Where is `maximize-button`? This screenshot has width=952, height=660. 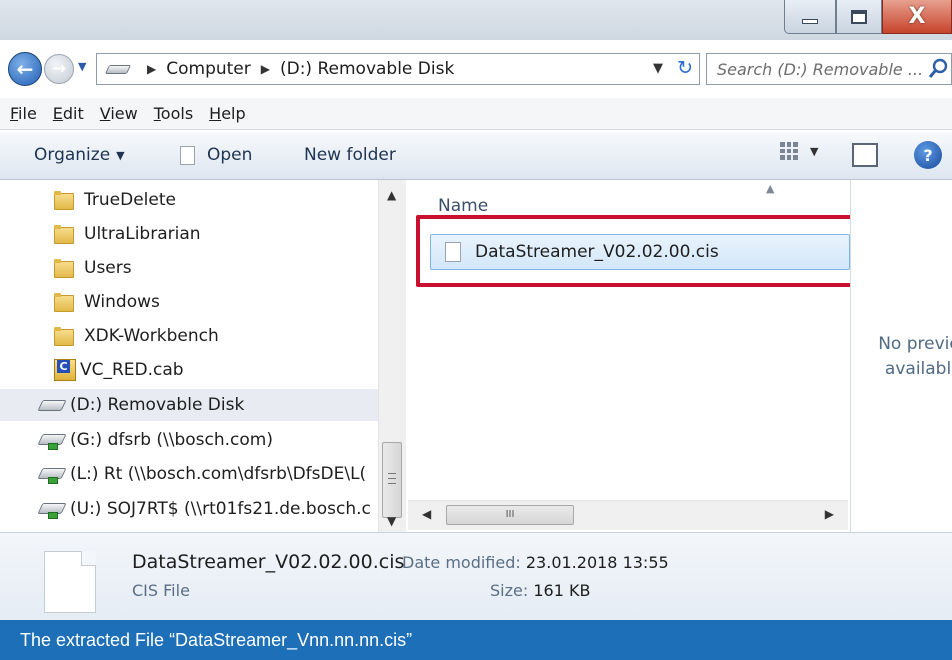
maximize-button is located at coordinates (859, 17).